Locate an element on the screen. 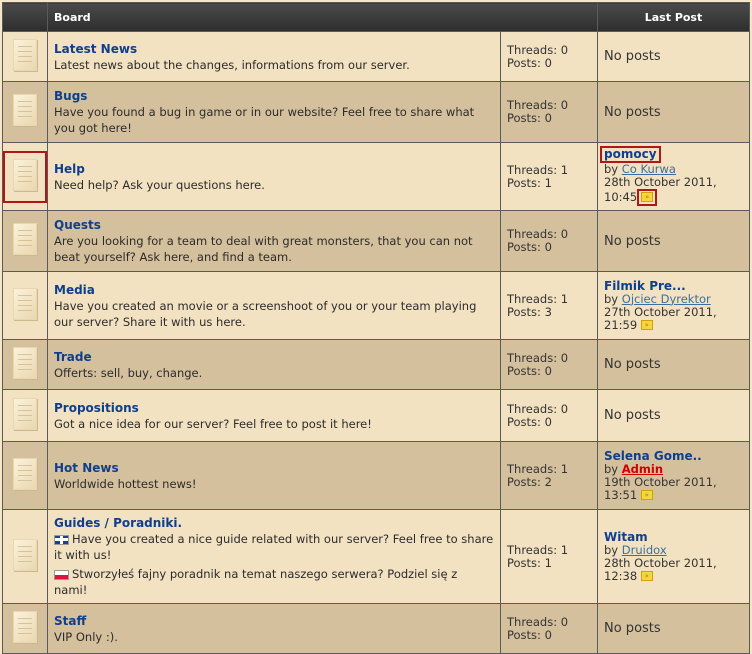 Image resolution: width=752 pixels, height=654 pixels. header-last-post: Last Post is located at coordinates (673, 17).